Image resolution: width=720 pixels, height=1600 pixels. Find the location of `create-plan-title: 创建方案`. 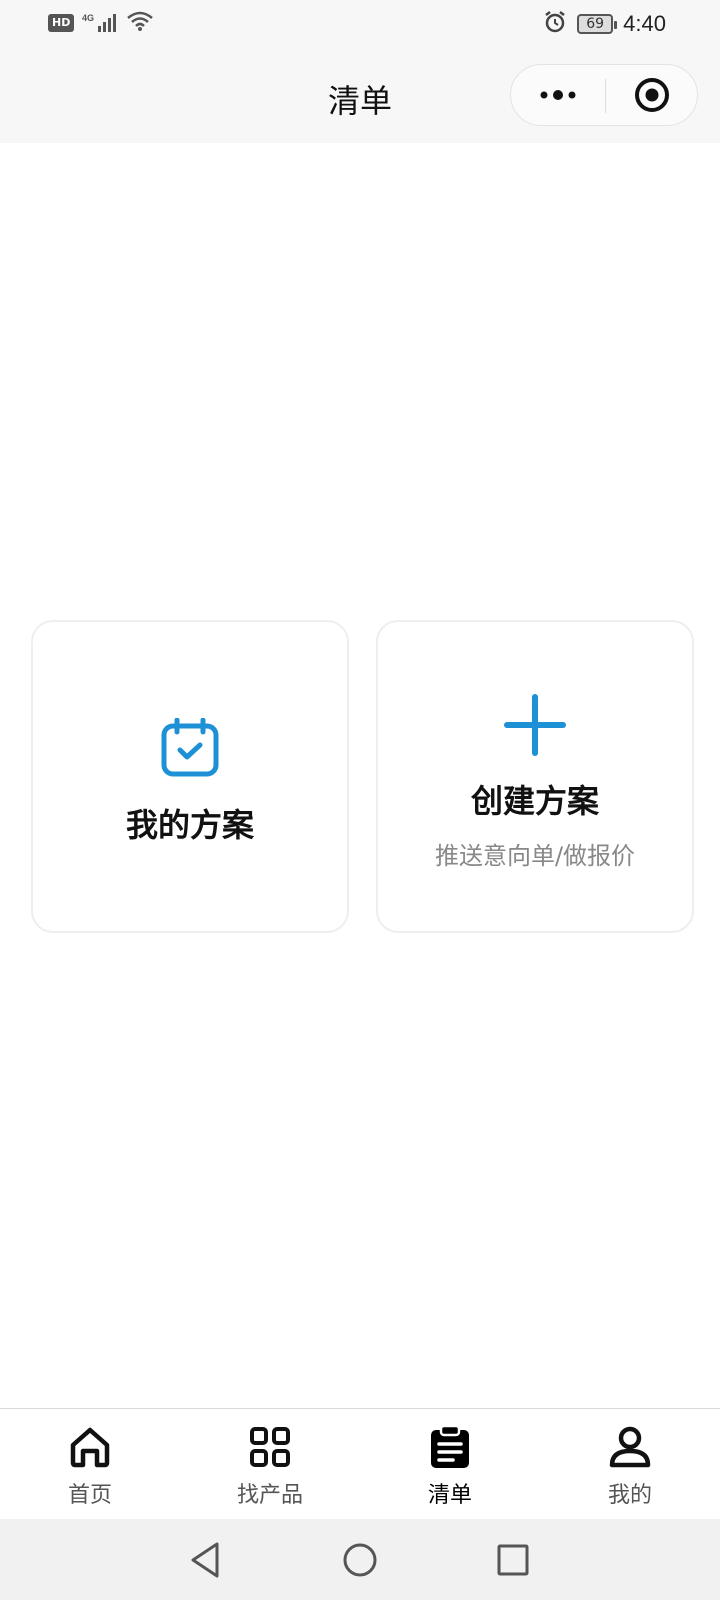

create-plan-title: 创建方案 is located at coordinates (534, 801).